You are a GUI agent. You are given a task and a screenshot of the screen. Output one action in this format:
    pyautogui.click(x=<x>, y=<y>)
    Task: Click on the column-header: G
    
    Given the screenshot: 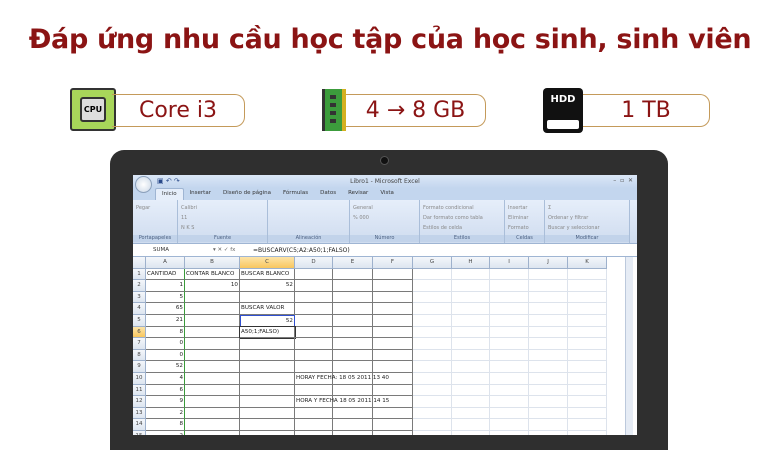 What is the action you would take?
    pyautogui.click(x=432, y=263)
    